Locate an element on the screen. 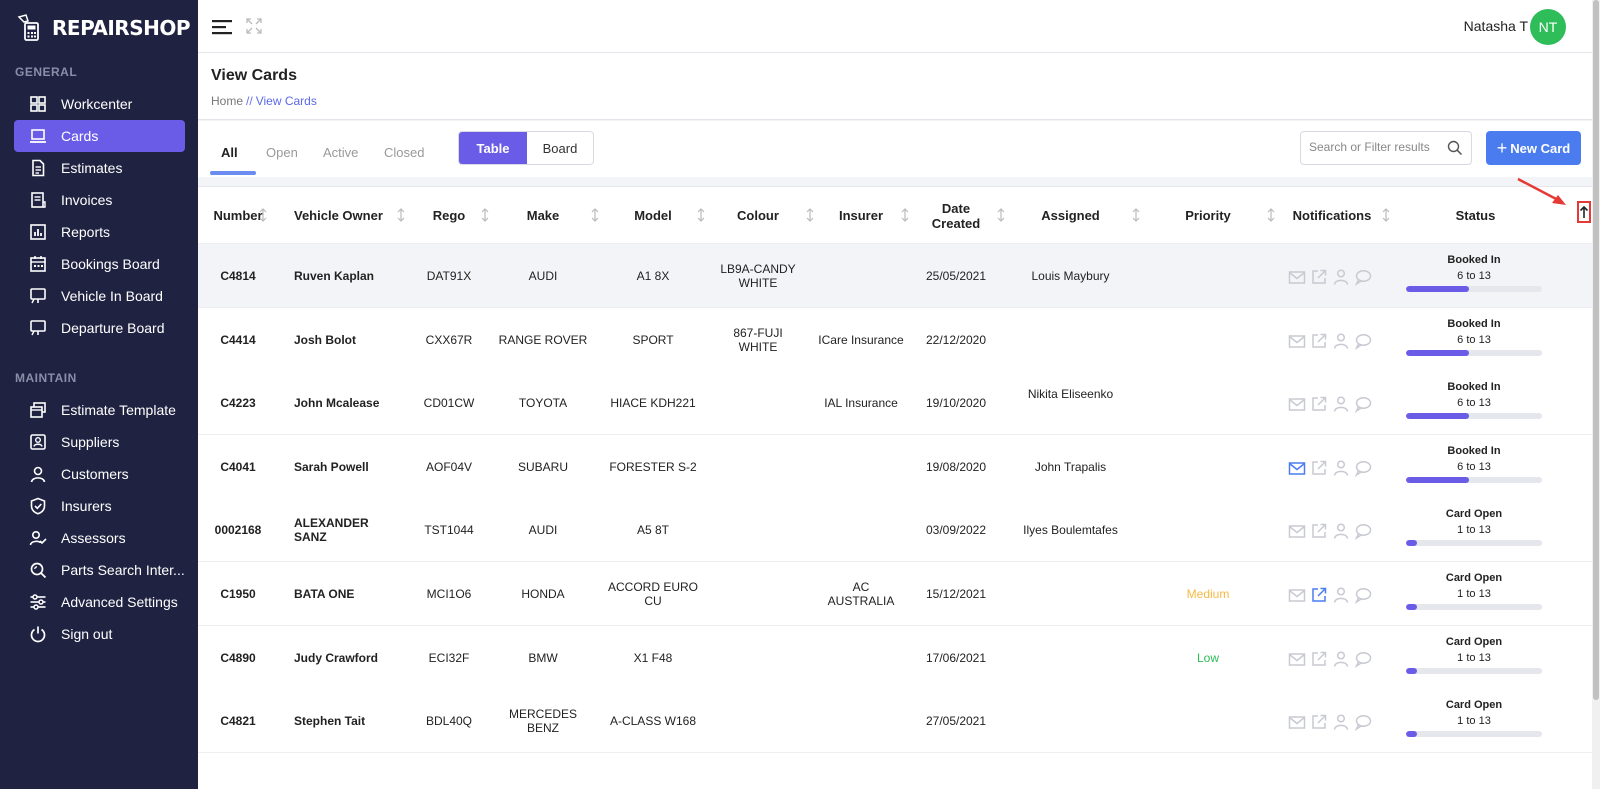 The image size is (1600, 789). fullscreen-icon is located at coordinates (254, 26).